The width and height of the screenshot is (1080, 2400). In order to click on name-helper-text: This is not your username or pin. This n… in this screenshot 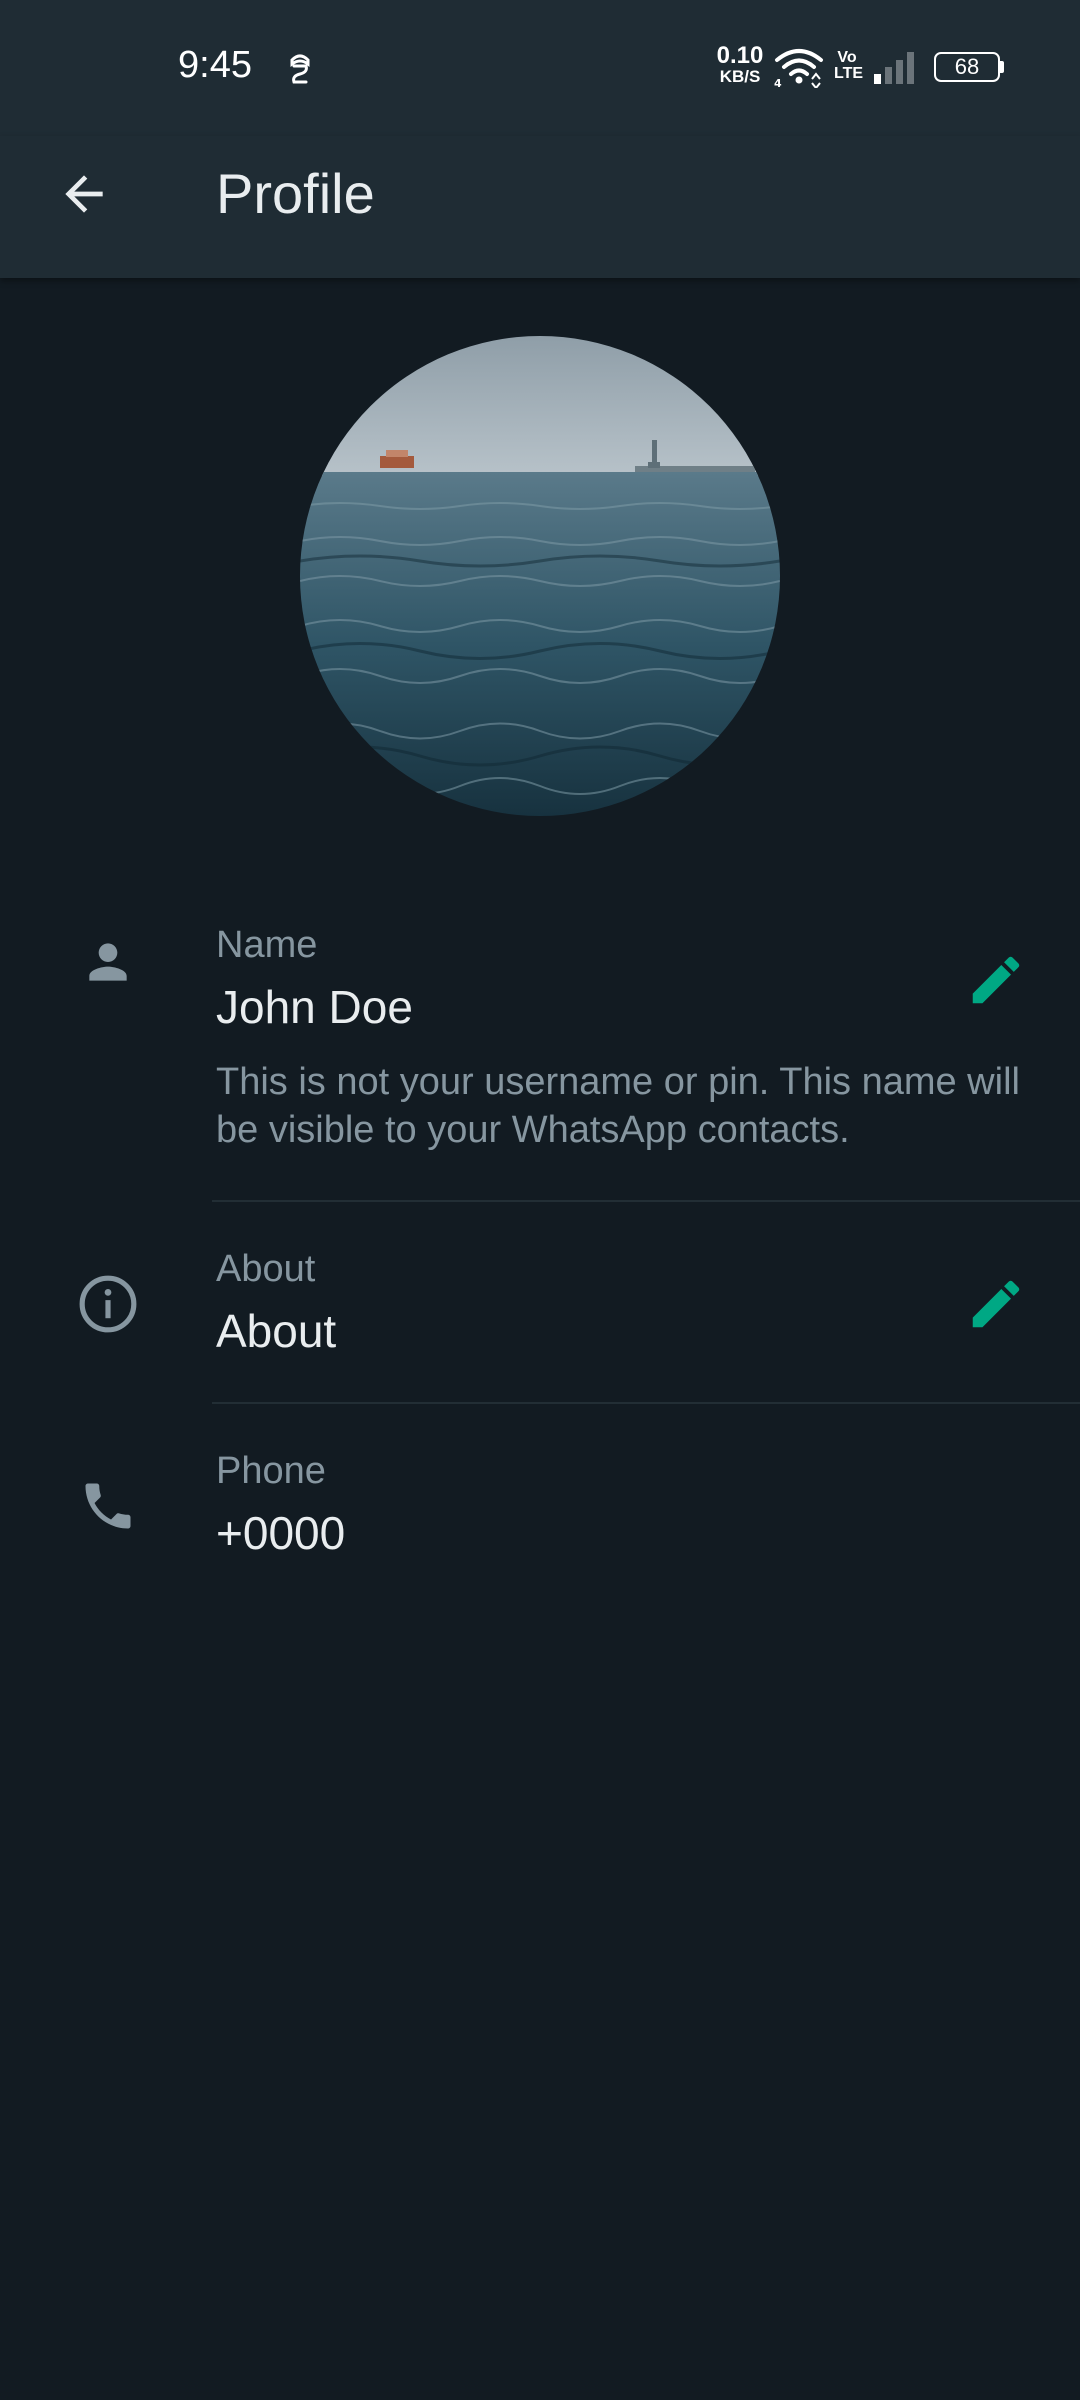, I will do `click(618, 1106)`.